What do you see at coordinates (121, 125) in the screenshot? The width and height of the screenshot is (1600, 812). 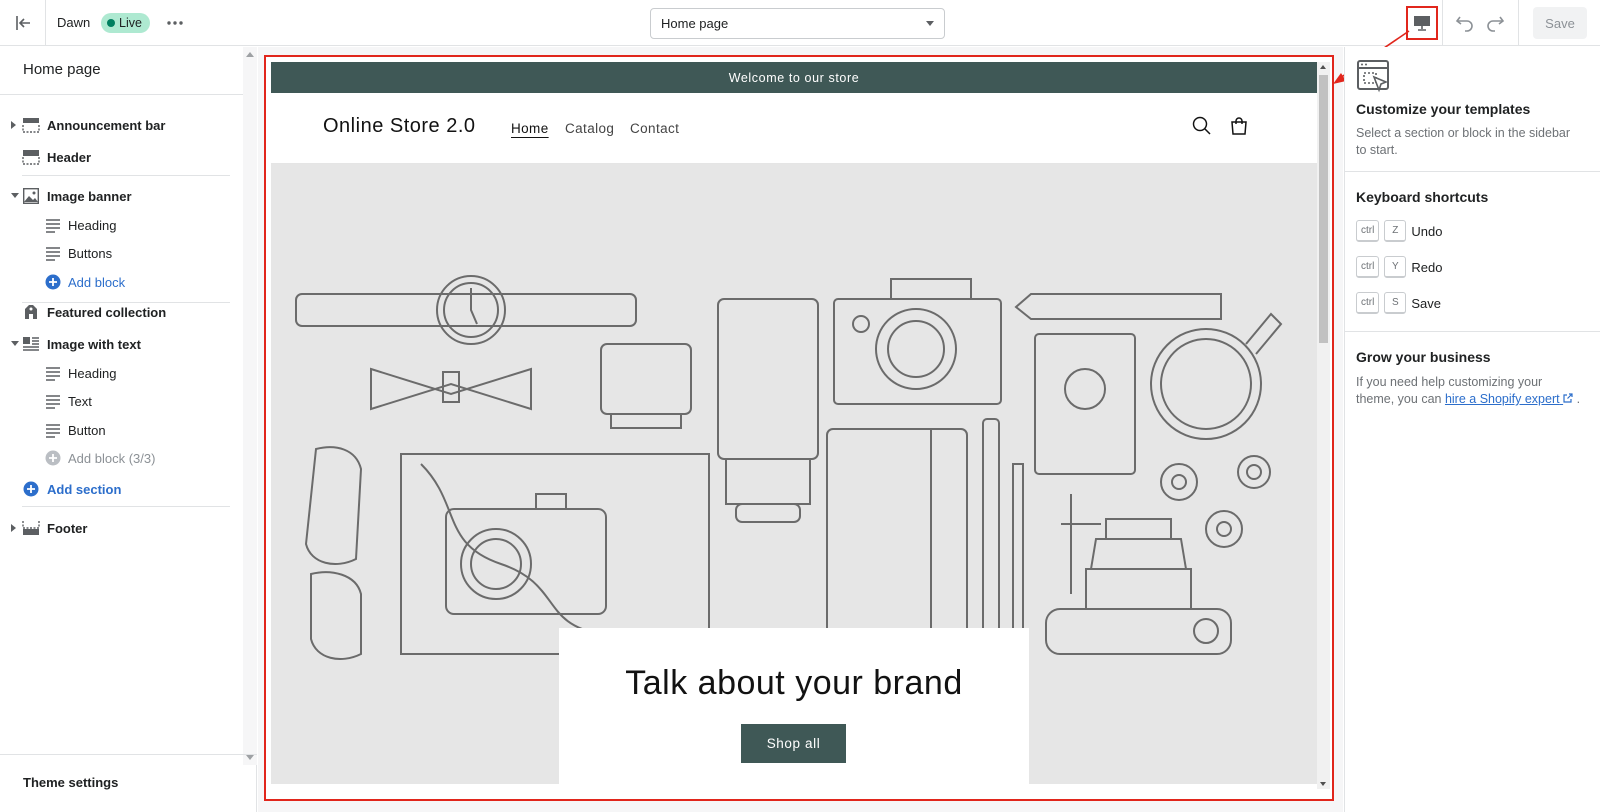 I see `section-announcement-bar: Announcement bar` at bounding box center [121, 125].